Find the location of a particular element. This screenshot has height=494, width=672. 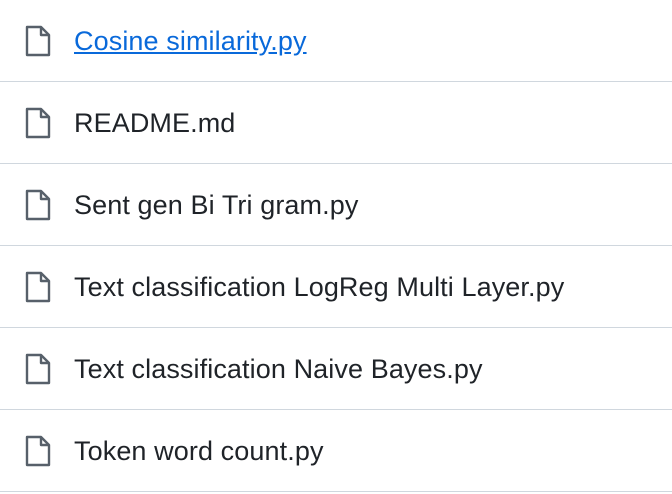

file-name: README.md is located at coordinates (154, 123).